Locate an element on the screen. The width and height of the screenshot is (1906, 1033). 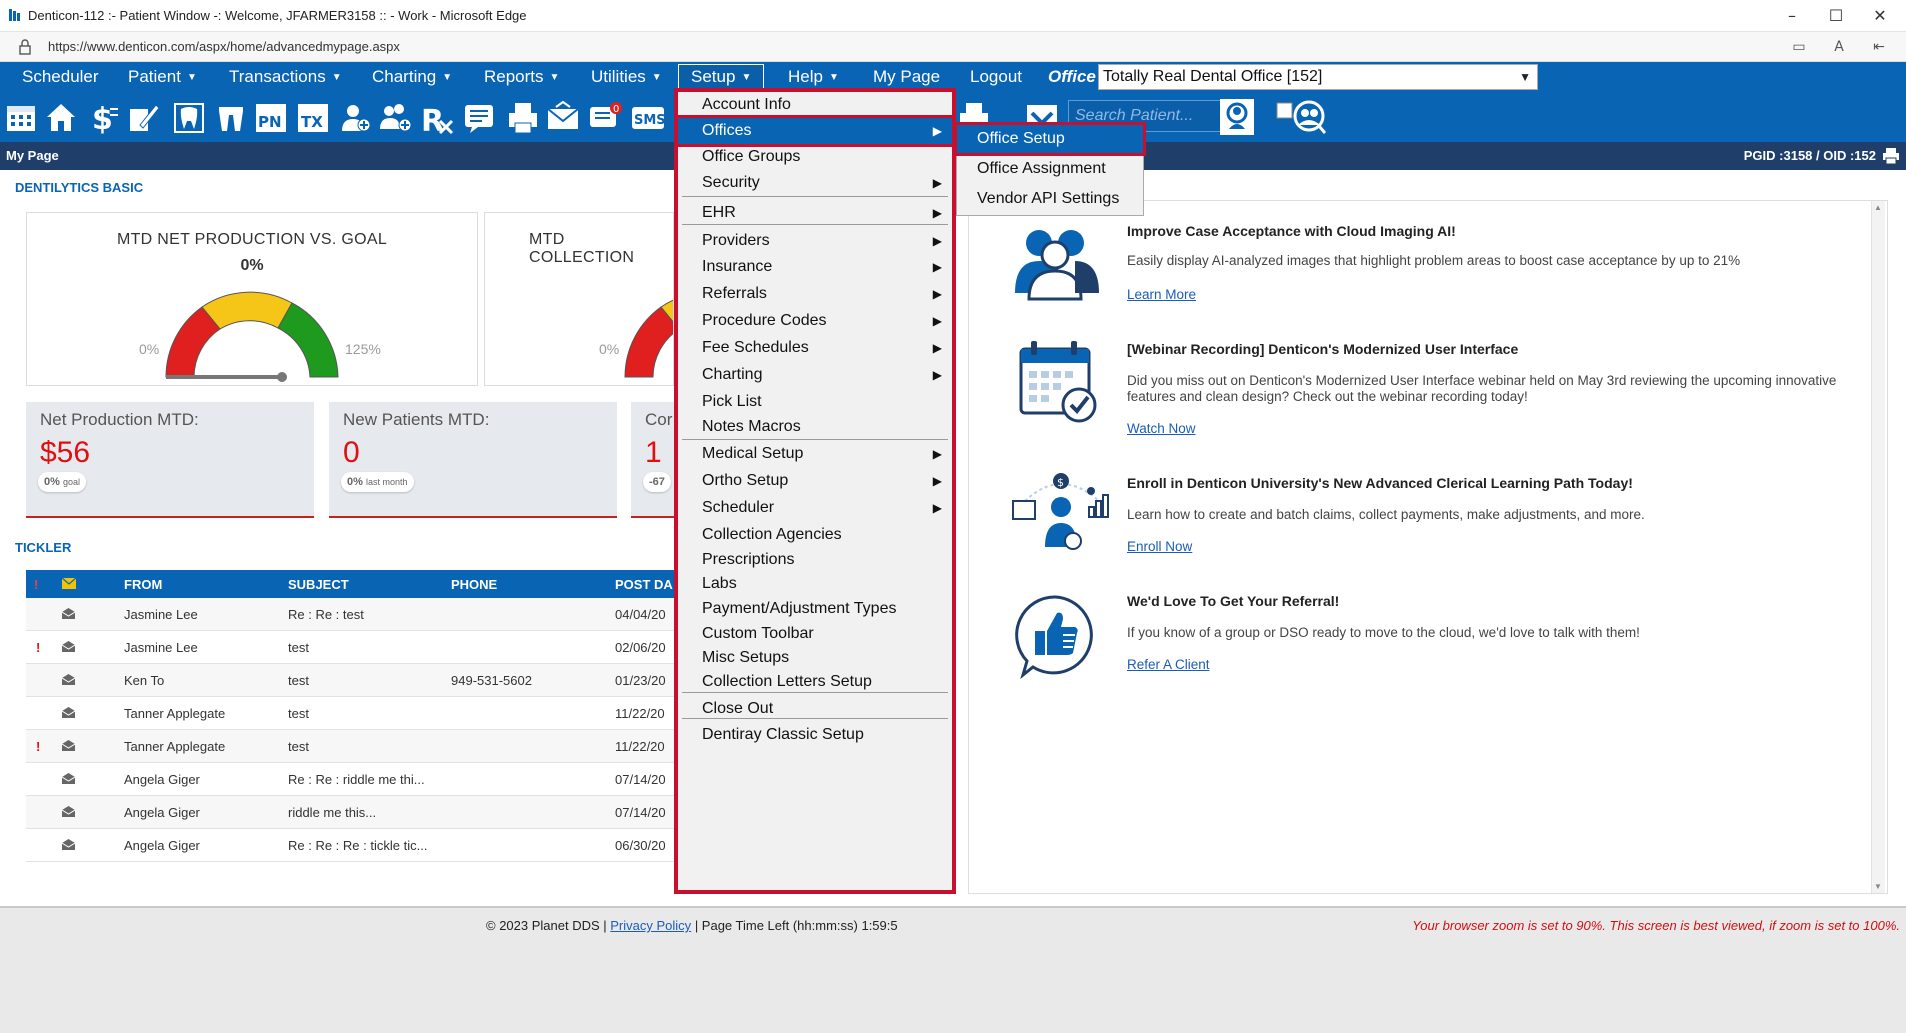
minimize-button: – is located at coordinates (1792, 16).